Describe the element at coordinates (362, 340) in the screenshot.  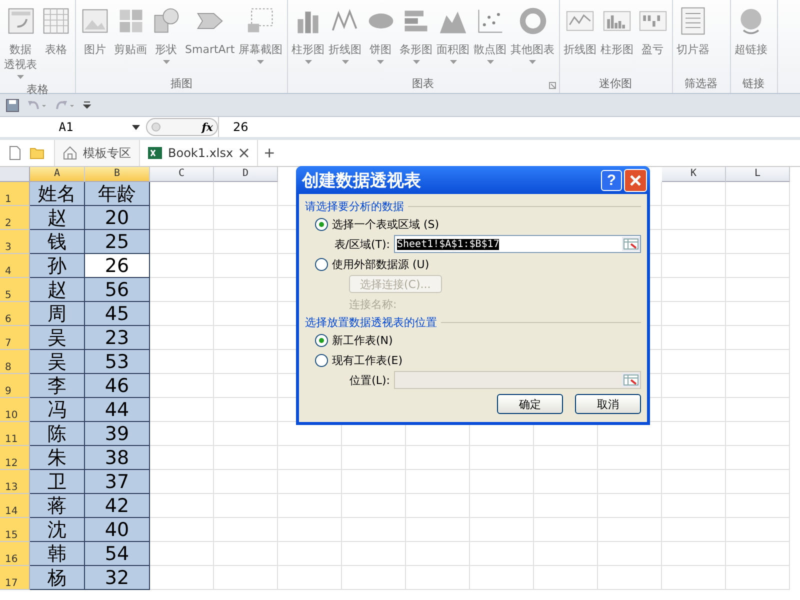
I see `radio-label: 新工作表(N)` at that location.